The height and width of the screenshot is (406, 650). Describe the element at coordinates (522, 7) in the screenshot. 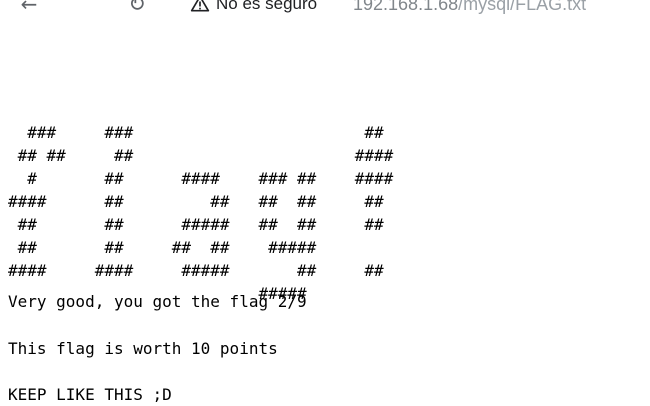

I see `url-path: /mysql/FLAG.txt` at that location.